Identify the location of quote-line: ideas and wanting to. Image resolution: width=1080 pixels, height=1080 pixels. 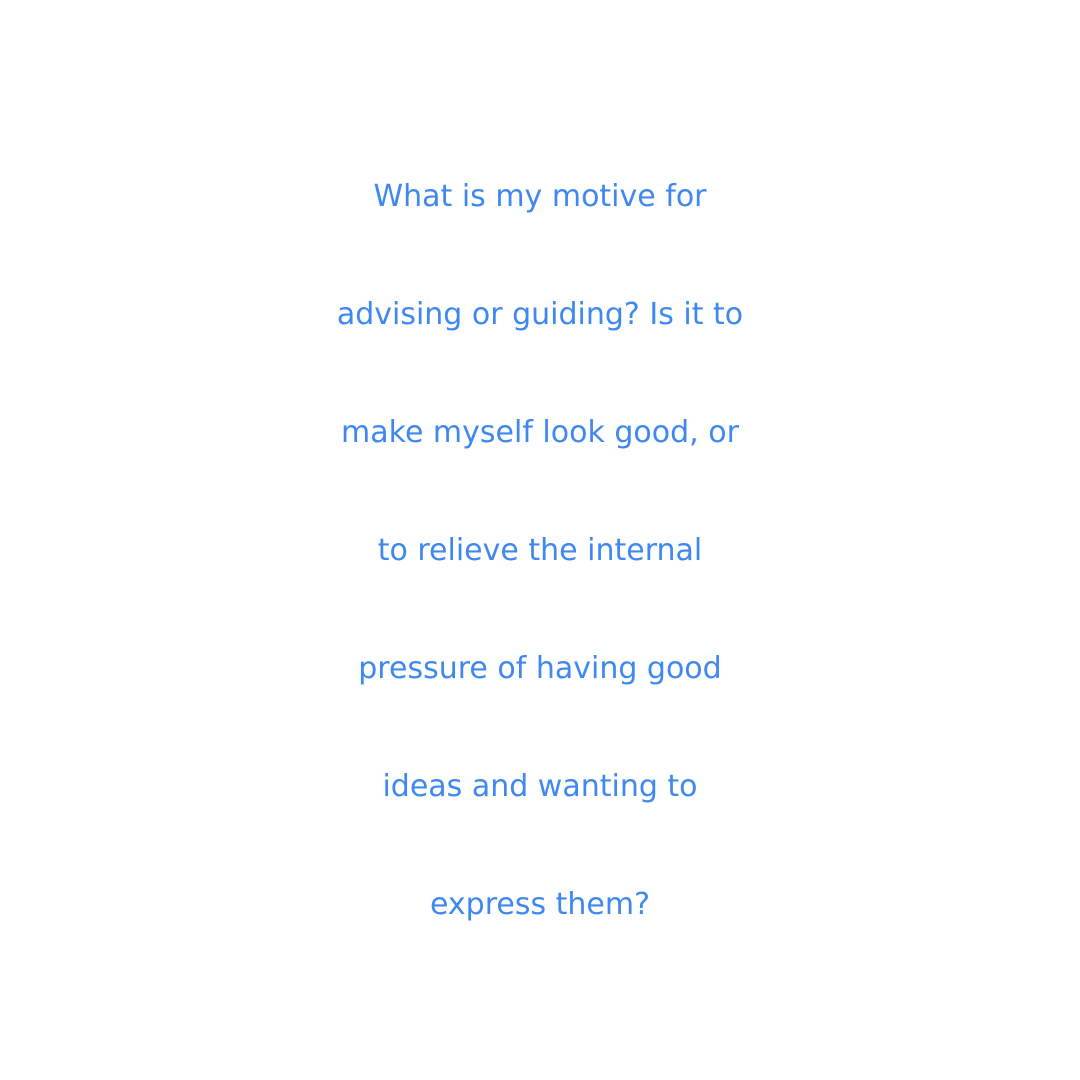
(540, 786).